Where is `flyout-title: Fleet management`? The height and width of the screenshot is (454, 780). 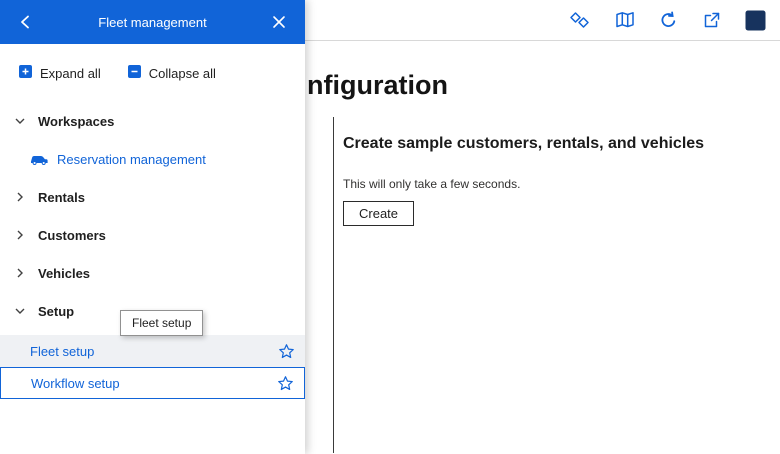
flyout-title: Fleet management is located at coordinates (152, 22).